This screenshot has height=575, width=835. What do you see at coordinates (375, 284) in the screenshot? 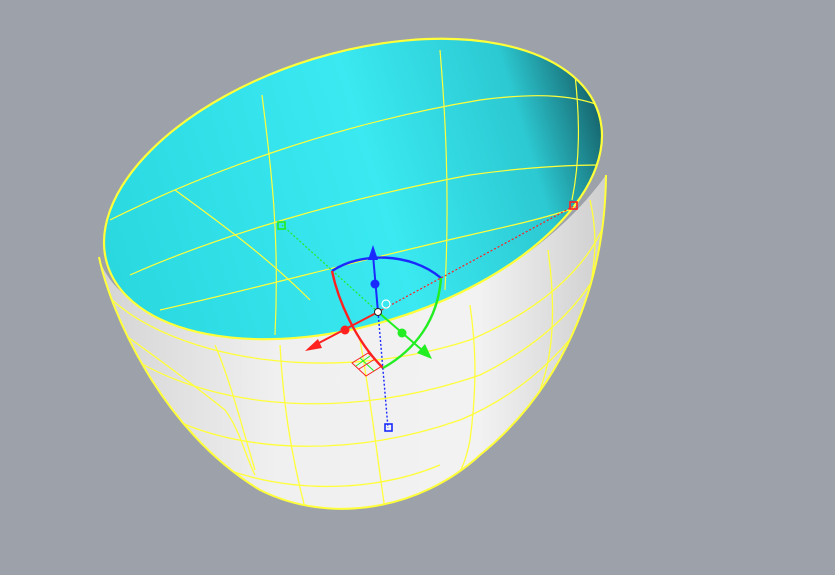
I see `z-scale-handle` at bounding box center [375, 284].